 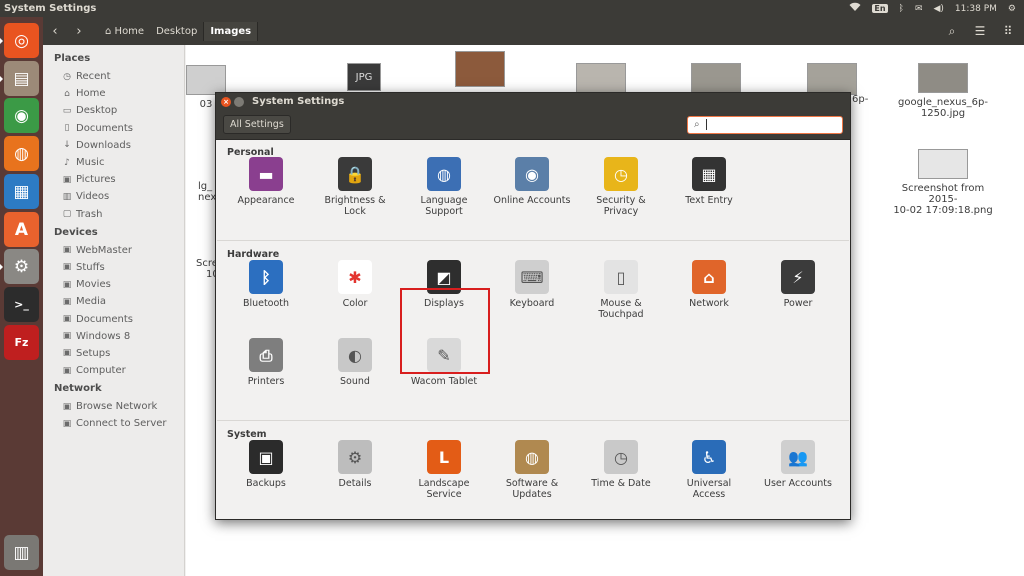 I want to click on launcher-firefox-icon: ◍, so click(x=21, y=153).